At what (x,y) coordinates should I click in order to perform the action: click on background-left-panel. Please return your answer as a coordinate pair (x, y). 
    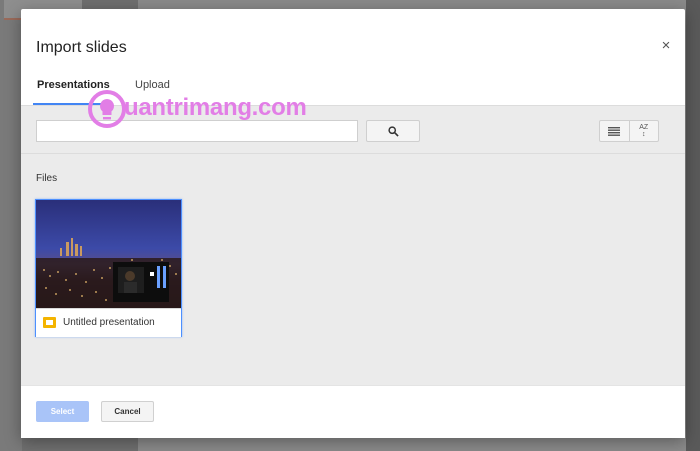
    Looking at the image, I should click on (11, 225).